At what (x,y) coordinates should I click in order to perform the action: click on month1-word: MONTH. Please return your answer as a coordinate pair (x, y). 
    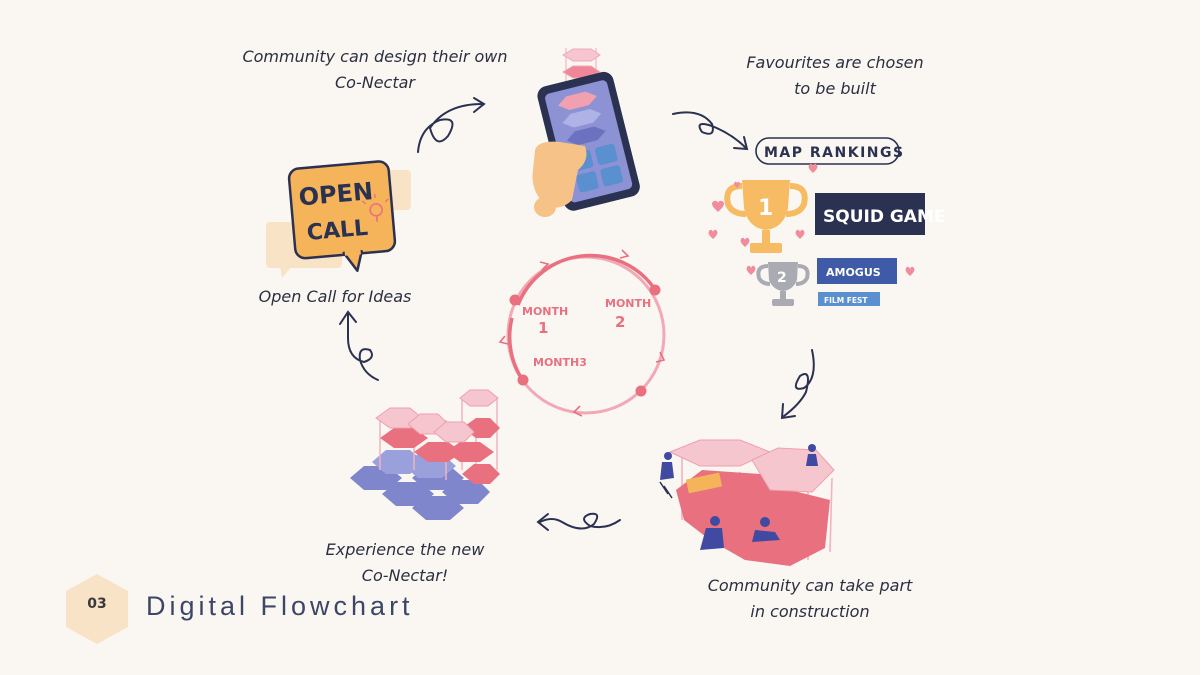
    Looking at the image, I should click on (545, 311).